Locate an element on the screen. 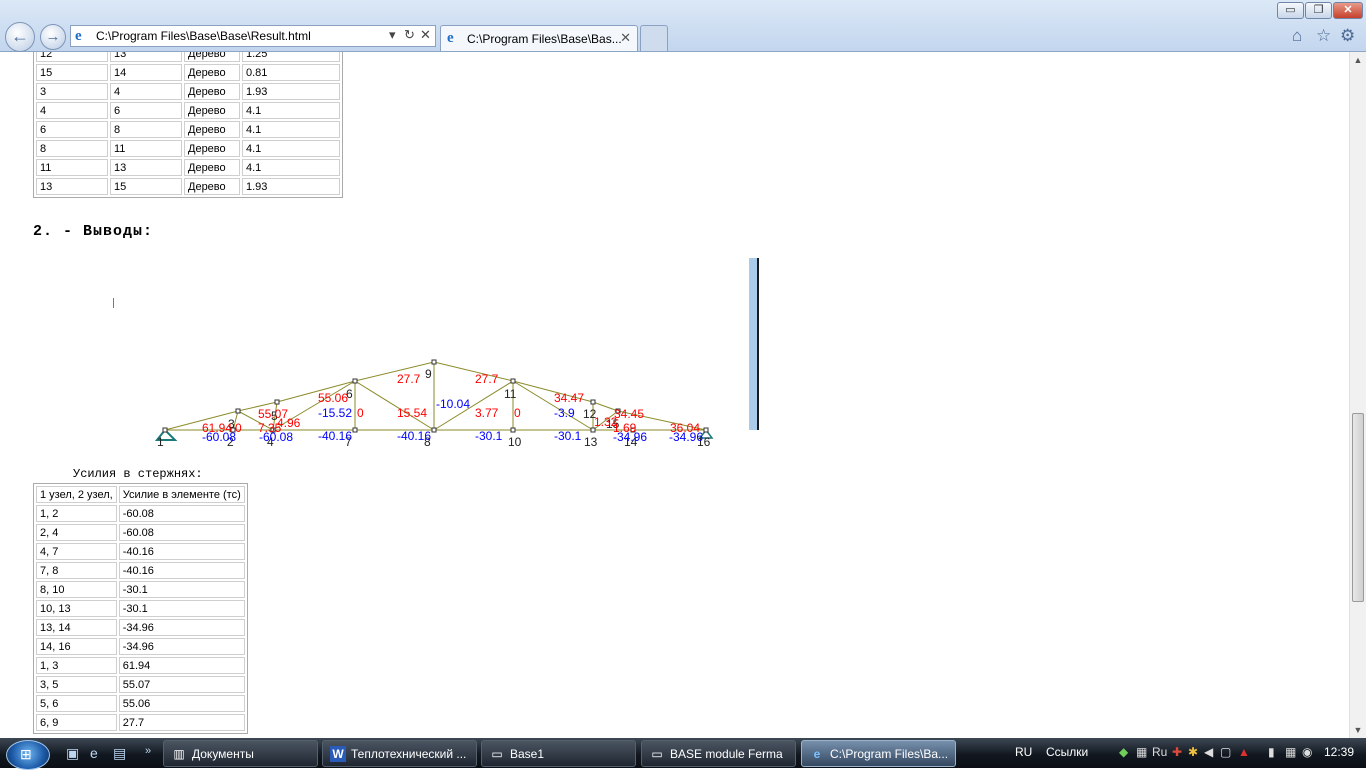 The width and height of the screenshot is (1366, 770). antivirus-tray-icon: ✚ is located at coordinates (1177, 752).